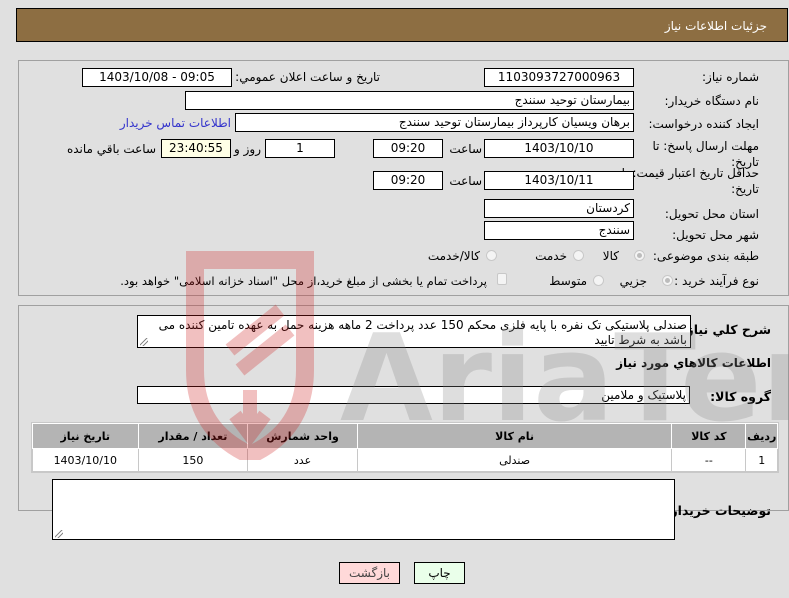  I want to click on col-row-number: ردیف, so click(761, 436).